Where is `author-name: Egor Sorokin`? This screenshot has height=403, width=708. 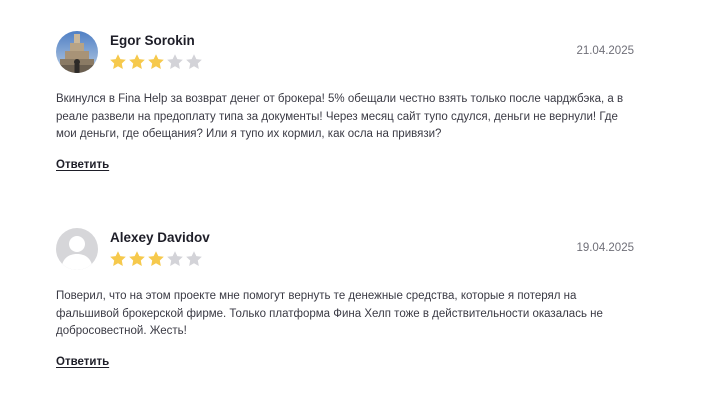 author-name: Egor Sorokin is located at coordinates (152, 40).